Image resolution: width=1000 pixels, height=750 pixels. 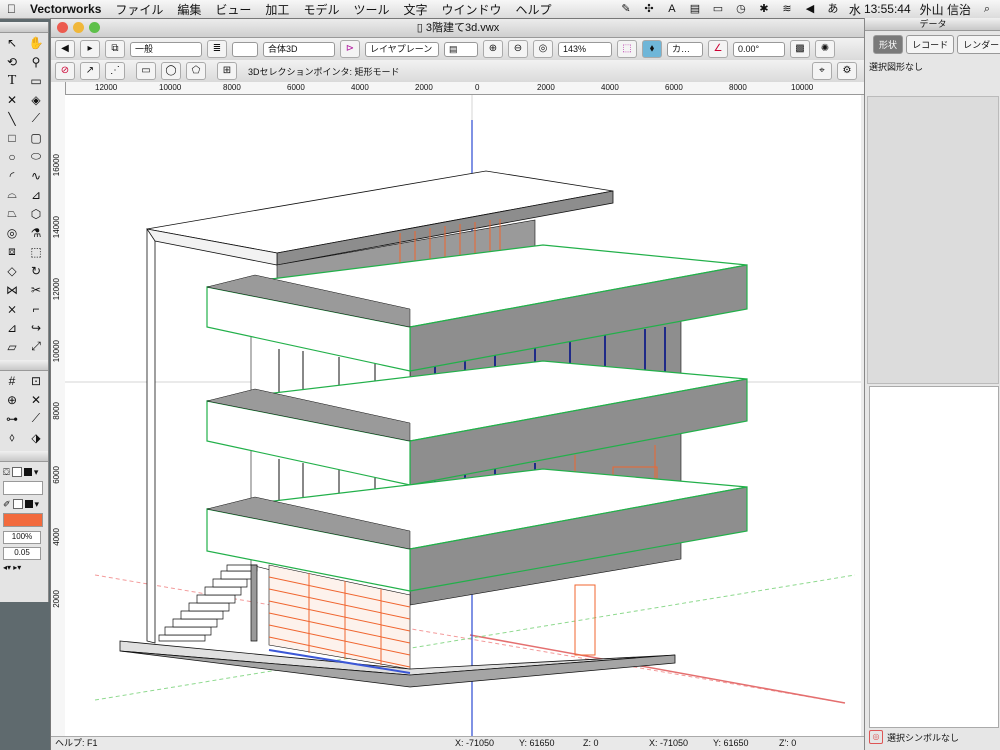 What do you see at coordinates (139, 9) in the screenshot?
I see `menu-file: ファイル` at bounding box center [139, 9].